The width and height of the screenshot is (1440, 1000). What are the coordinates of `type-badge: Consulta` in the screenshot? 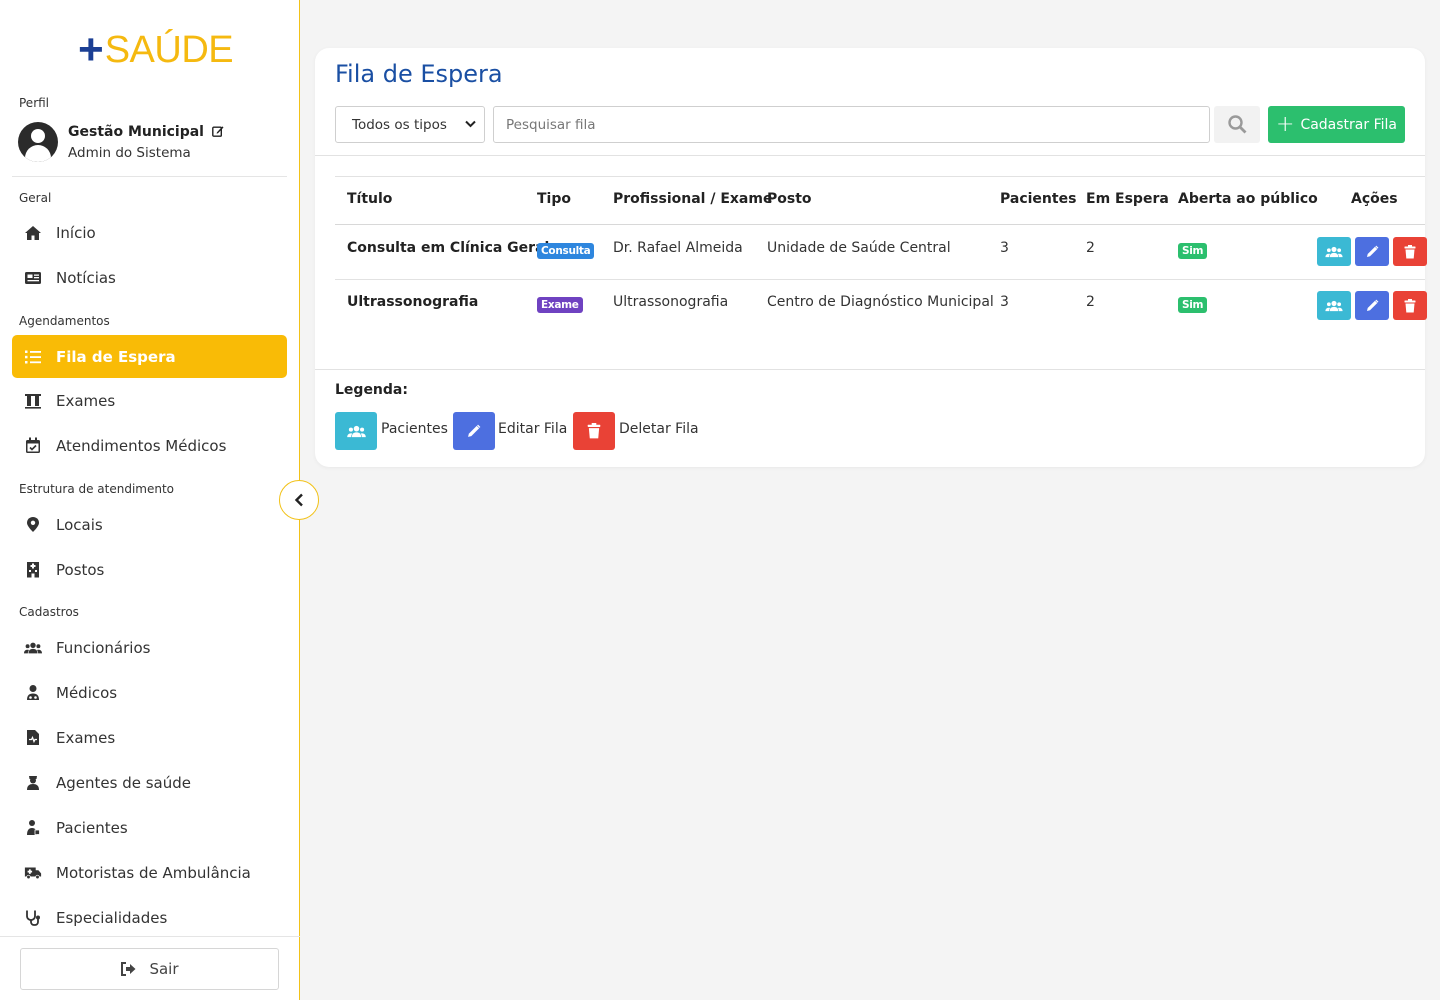 It's located at (566, 251).